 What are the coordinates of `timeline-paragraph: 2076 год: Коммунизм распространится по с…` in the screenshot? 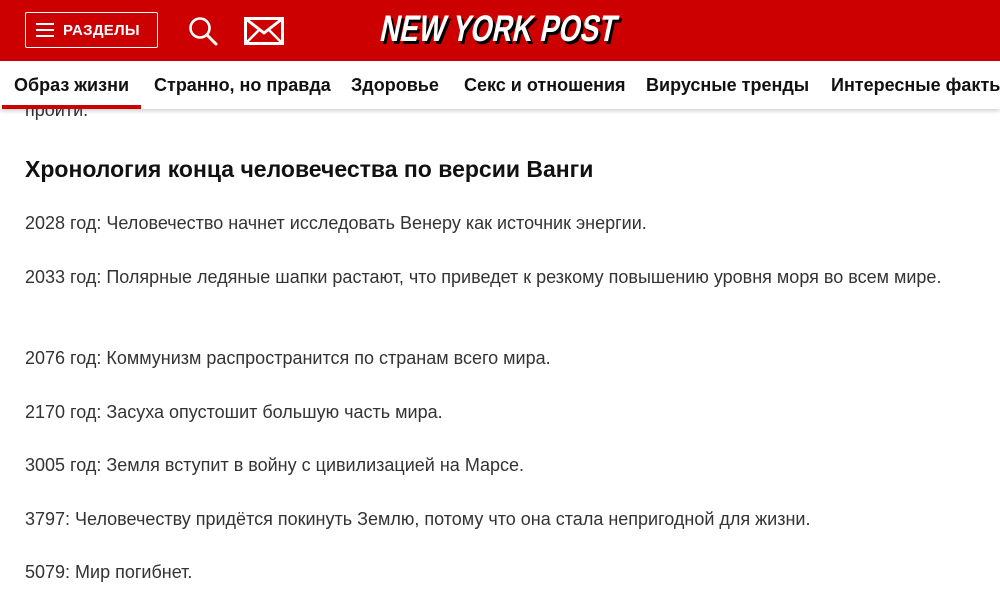 It's located at (288, 358).